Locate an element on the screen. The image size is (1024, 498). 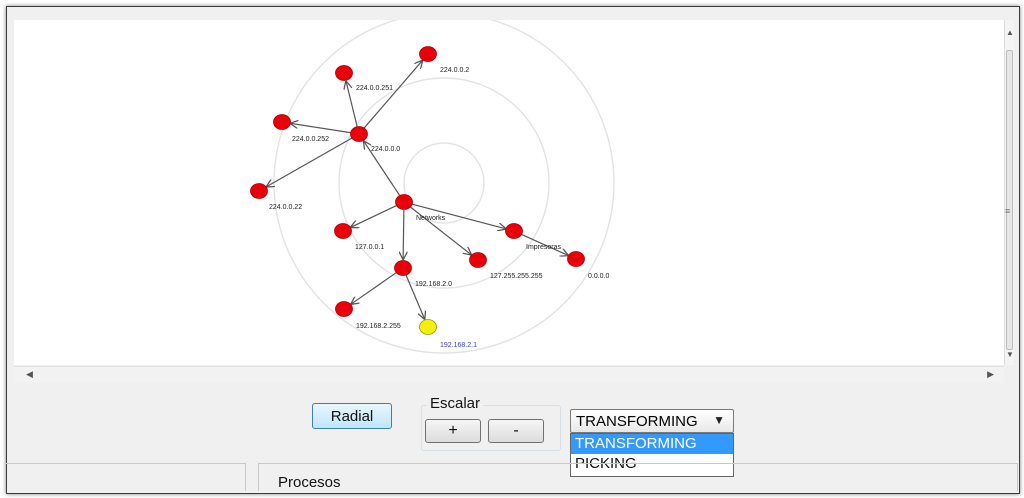
graph-node-label: 192.168.2.0 is located at coordinates (433, 284).